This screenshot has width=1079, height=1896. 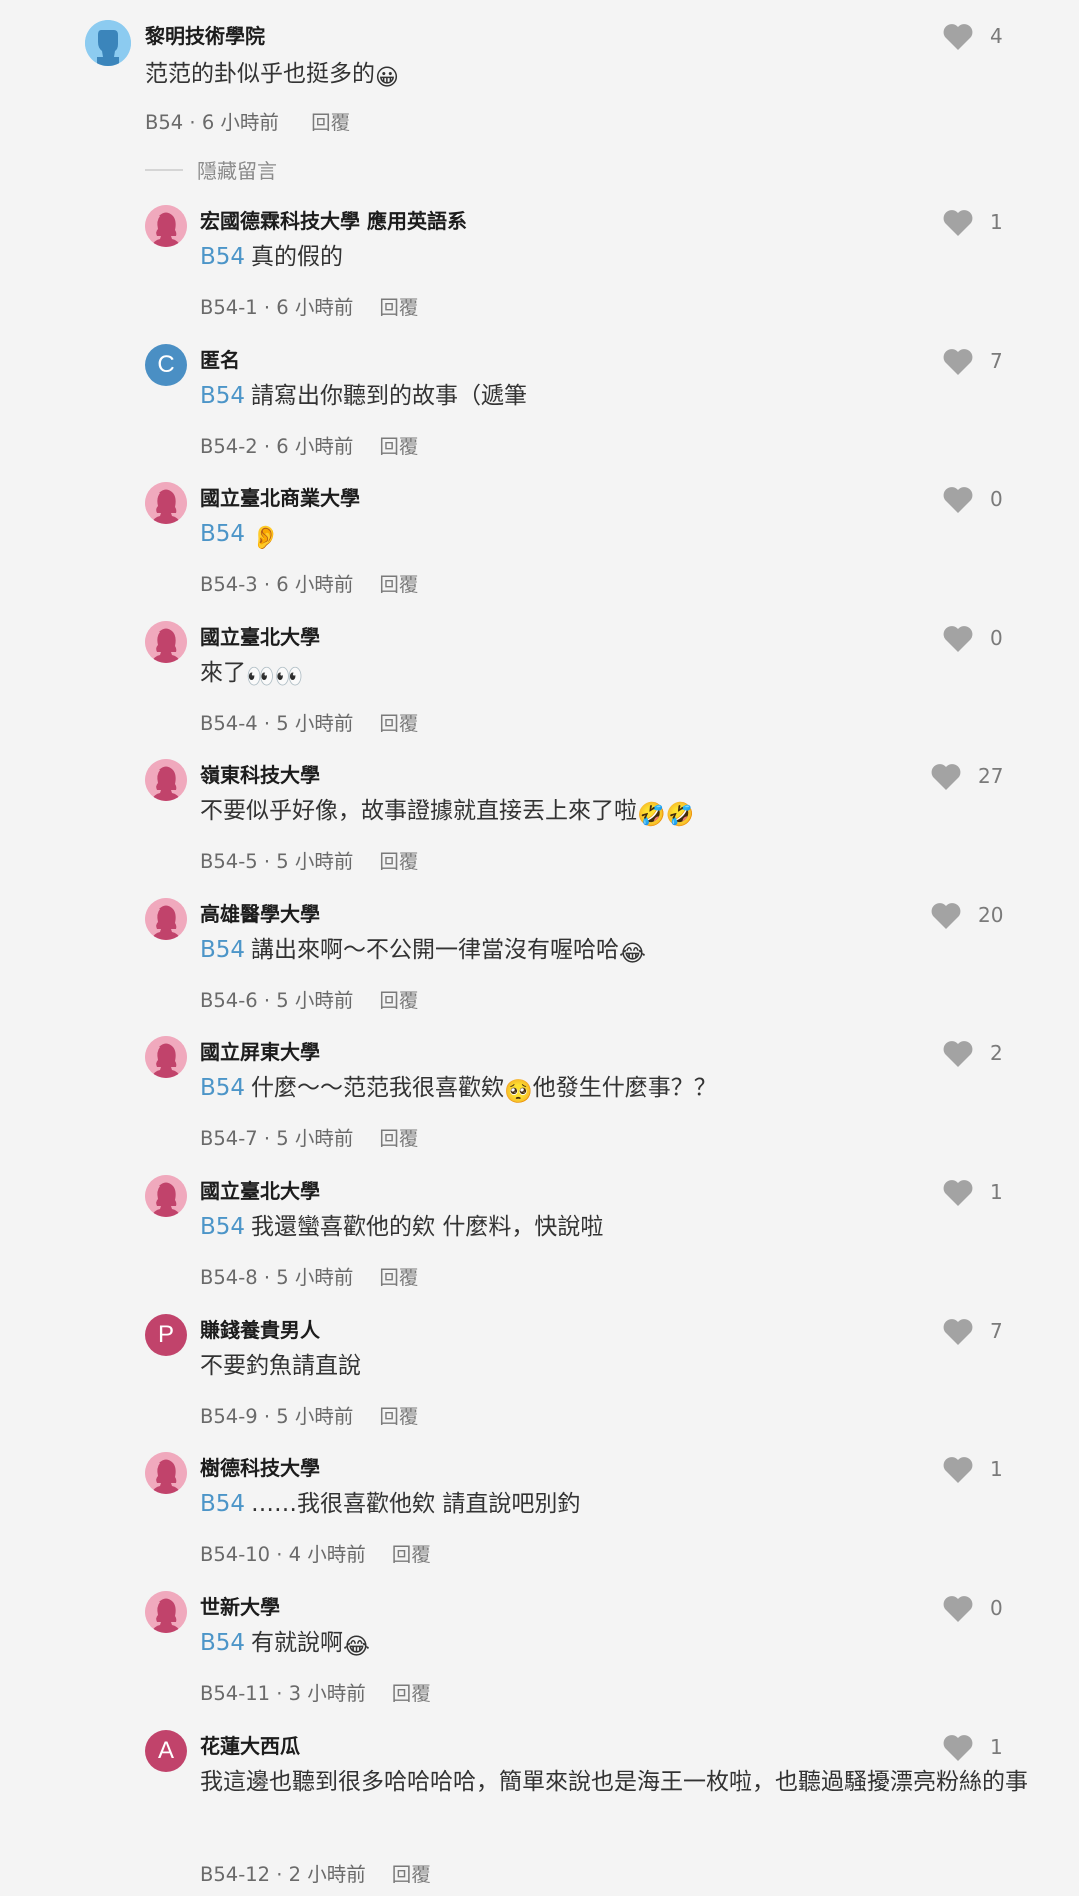 I want to click on comment-meta: B54-2 · 6 小時前 回覆, so click(x=309, y=444).